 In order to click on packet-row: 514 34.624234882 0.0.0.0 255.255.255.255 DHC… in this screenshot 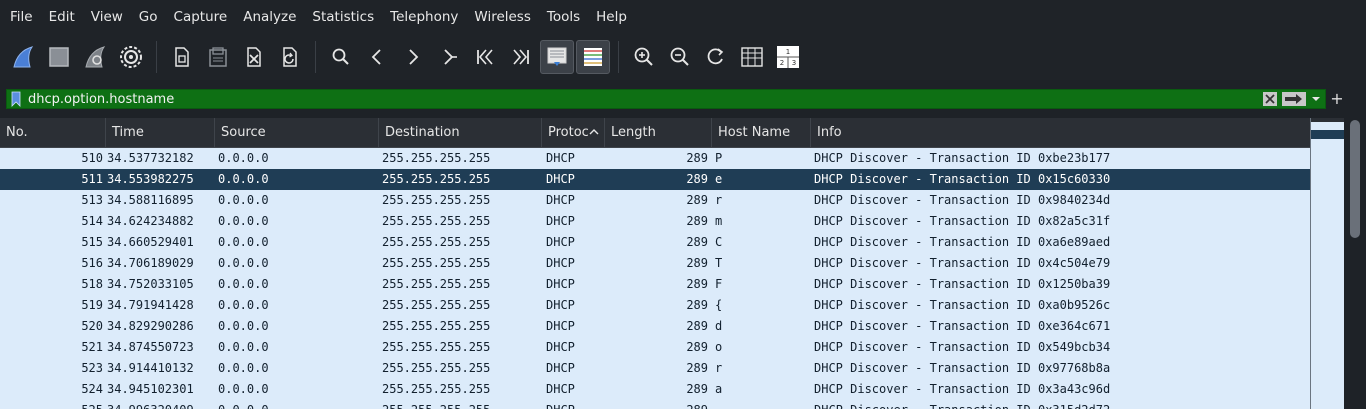, I will do `click(655, 221)`.